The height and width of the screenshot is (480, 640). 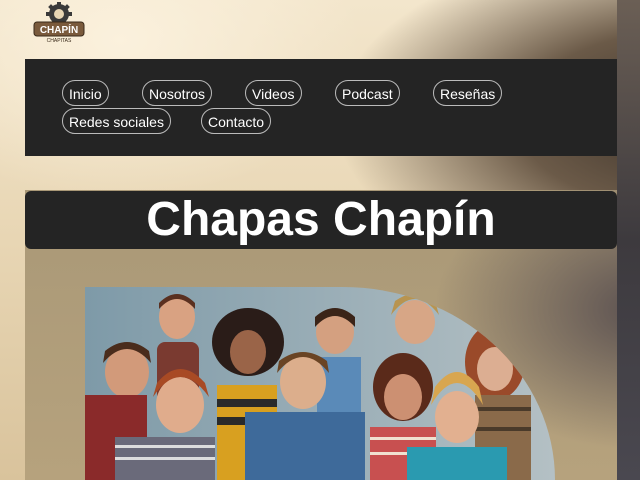 I want to click on nav-item-podcast: Podcast, so click(x=367, y=93).